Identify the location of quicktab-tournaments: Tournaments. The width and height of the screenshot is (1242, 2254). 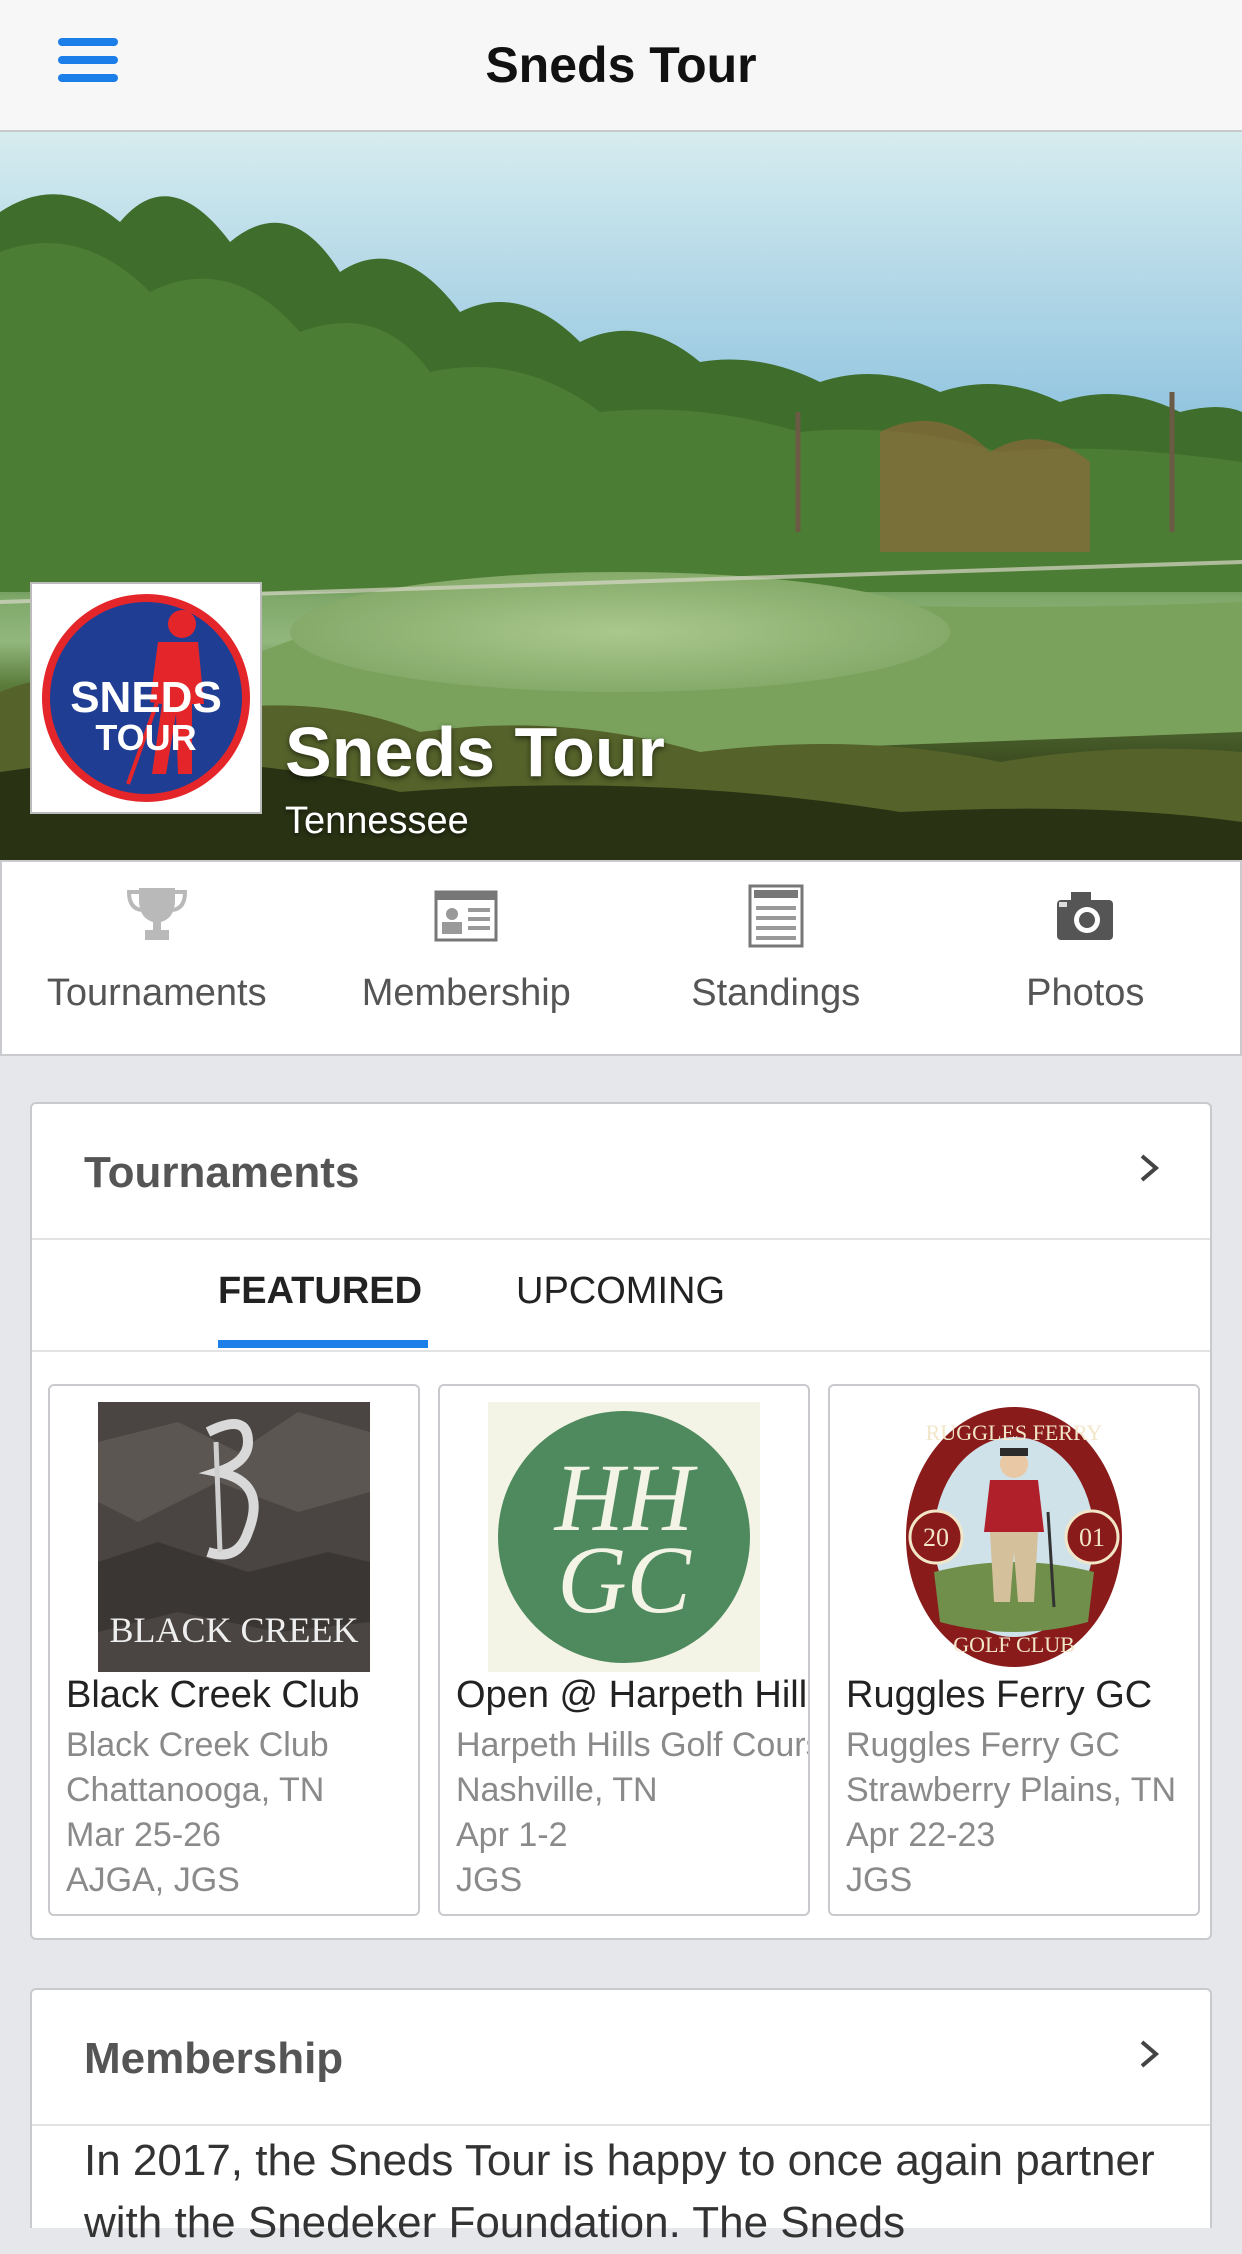
(157, 958).